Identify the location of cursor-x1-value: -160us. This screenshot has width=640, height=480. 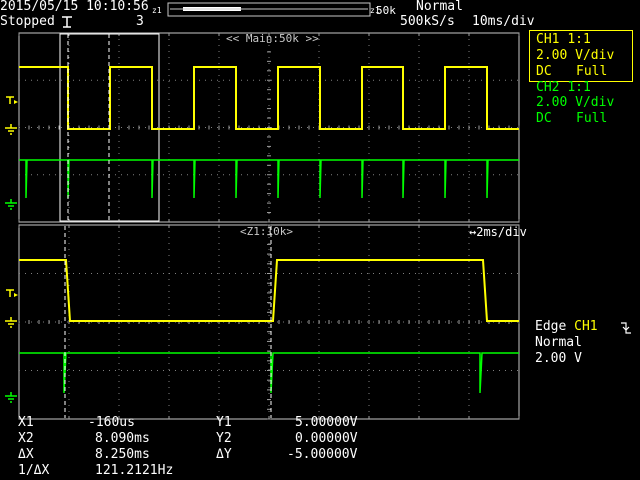
(111, 422).